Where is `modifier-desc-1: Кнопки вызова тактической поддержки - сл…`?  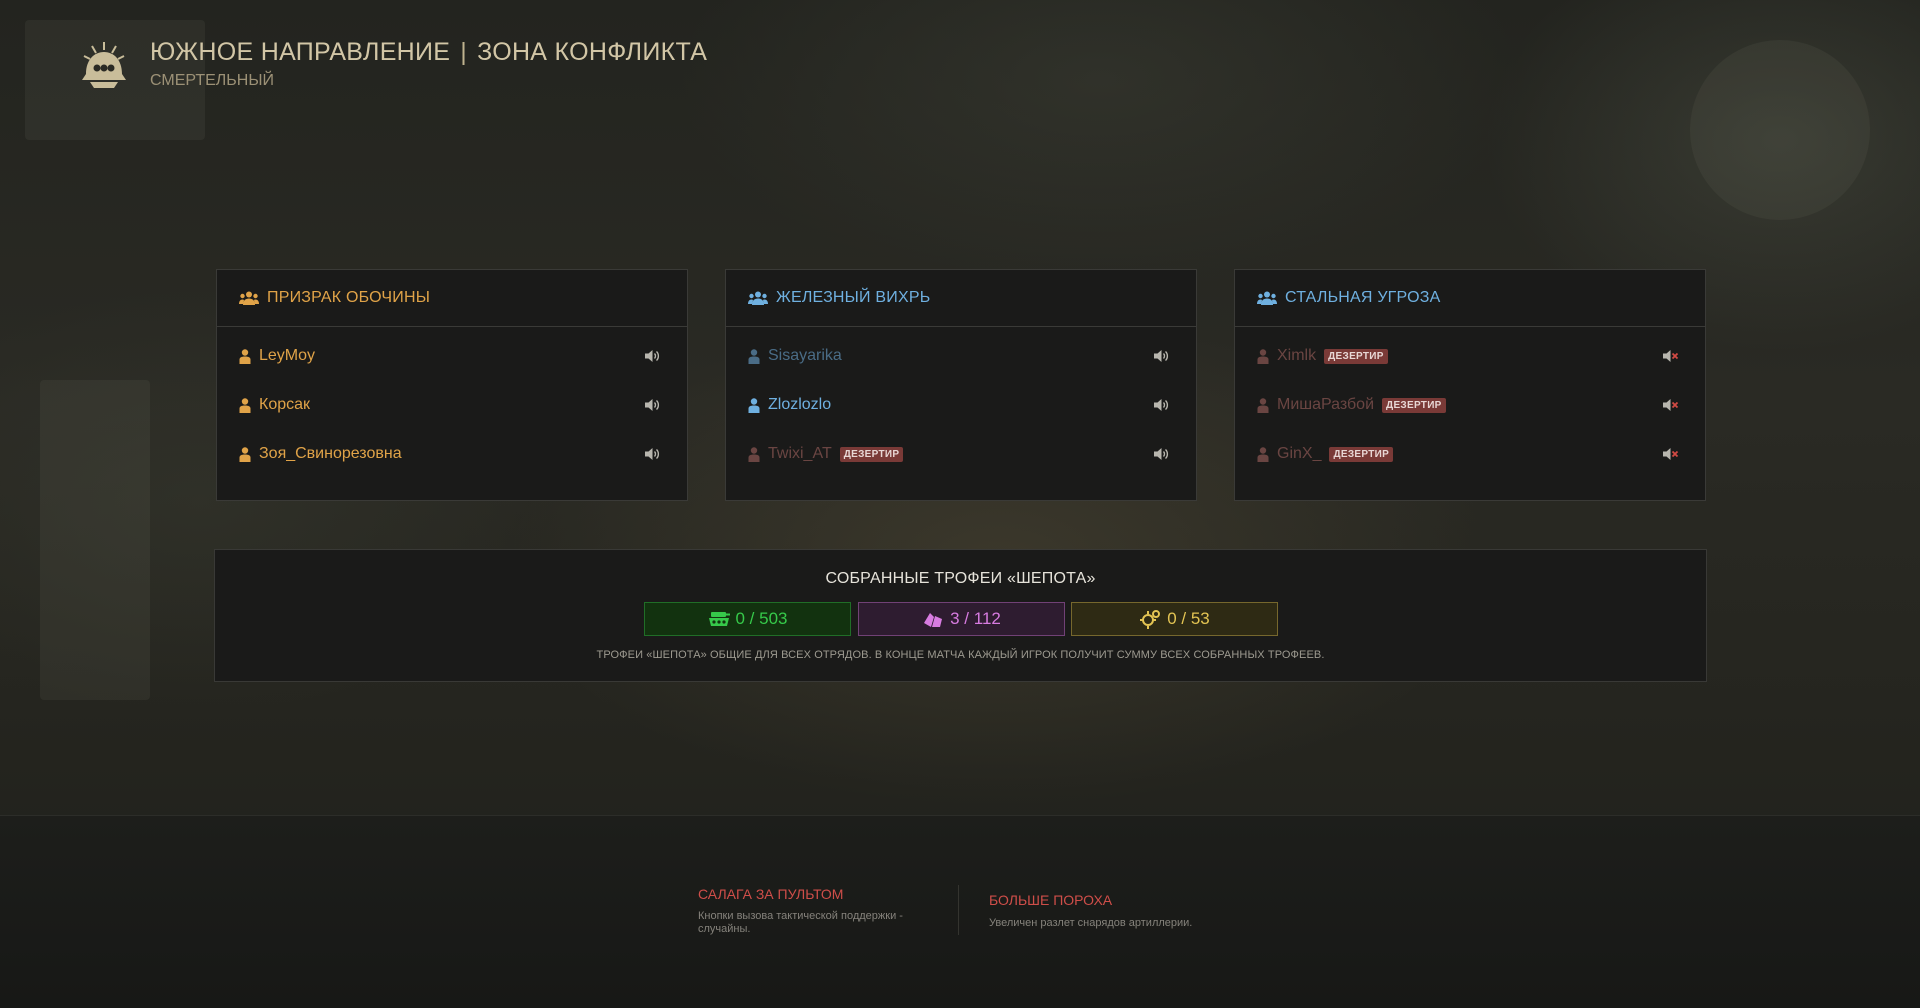
modifier-desc-1: Кнопки вызова тактической поддержки - сл… is located at coordinates (800, 922).